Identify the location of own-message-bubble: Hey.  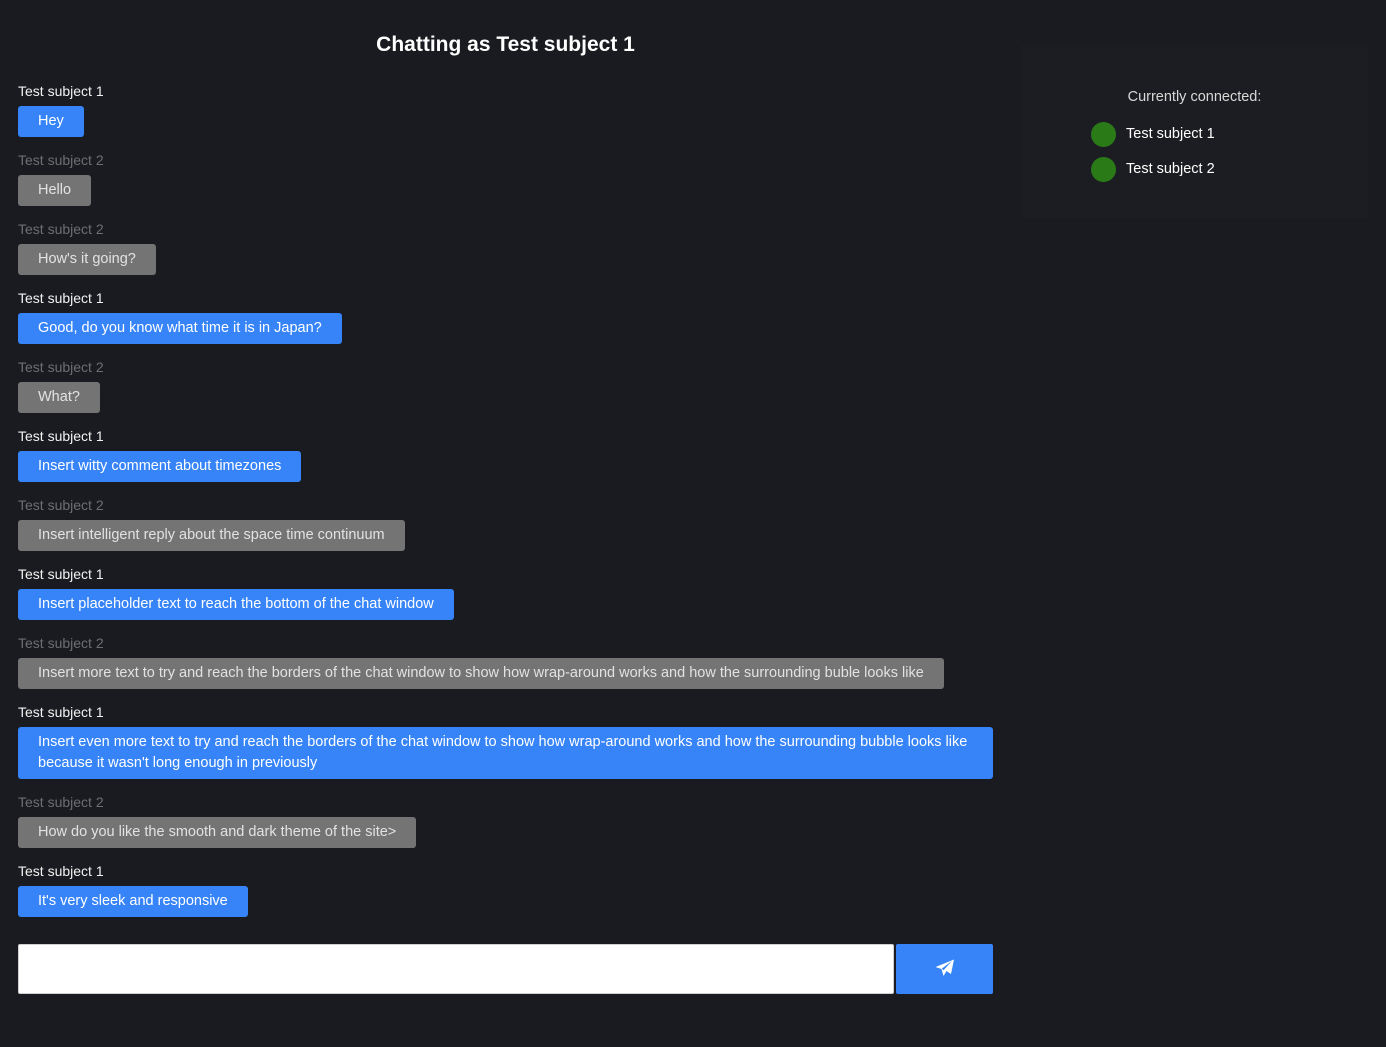
(51, 121).